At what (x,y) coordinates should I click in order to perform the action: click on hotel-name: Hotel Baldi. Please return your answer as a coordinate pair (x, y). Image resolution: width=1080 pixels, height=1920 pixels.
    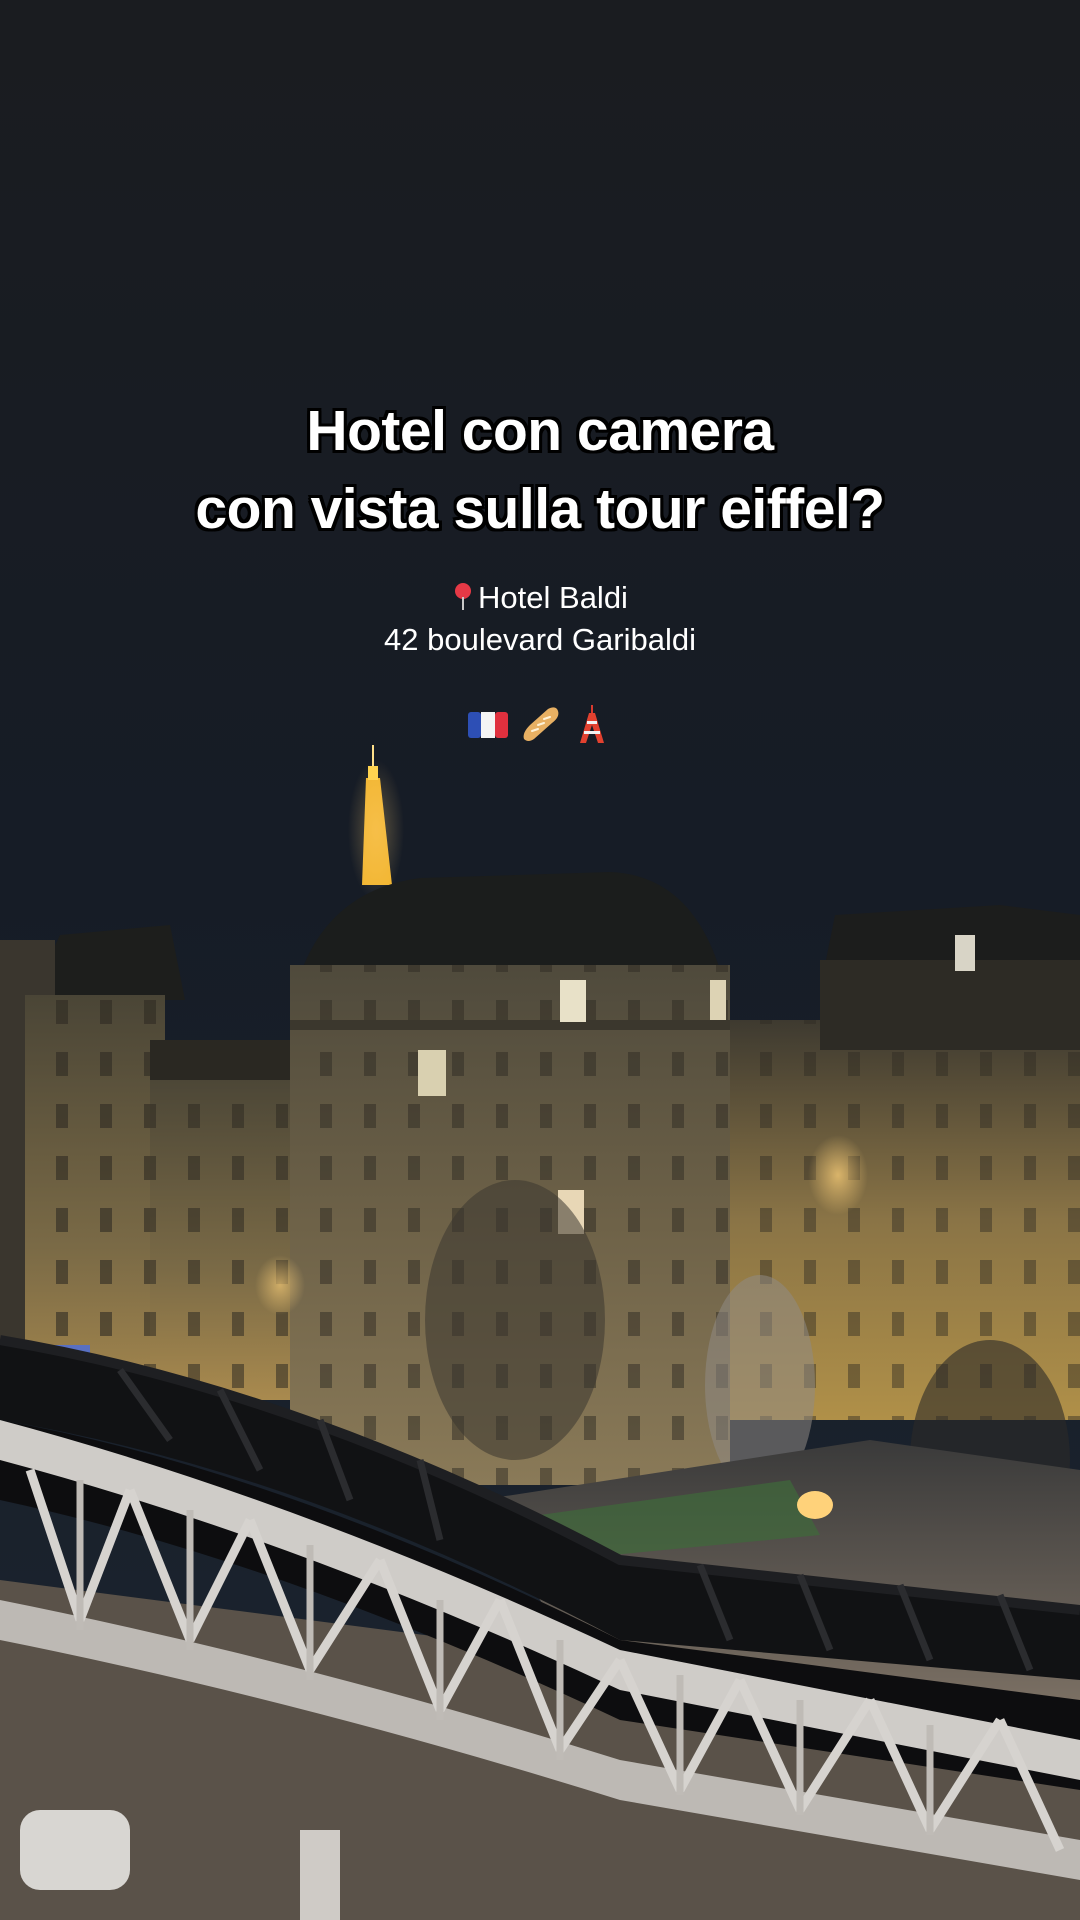
    Looking at the image, I should click on (553, 597).